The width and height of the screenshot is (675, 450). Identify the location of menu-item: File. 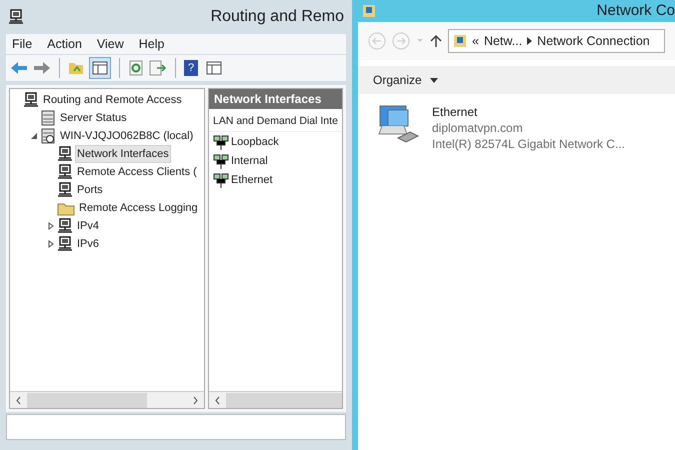
(22, 44).